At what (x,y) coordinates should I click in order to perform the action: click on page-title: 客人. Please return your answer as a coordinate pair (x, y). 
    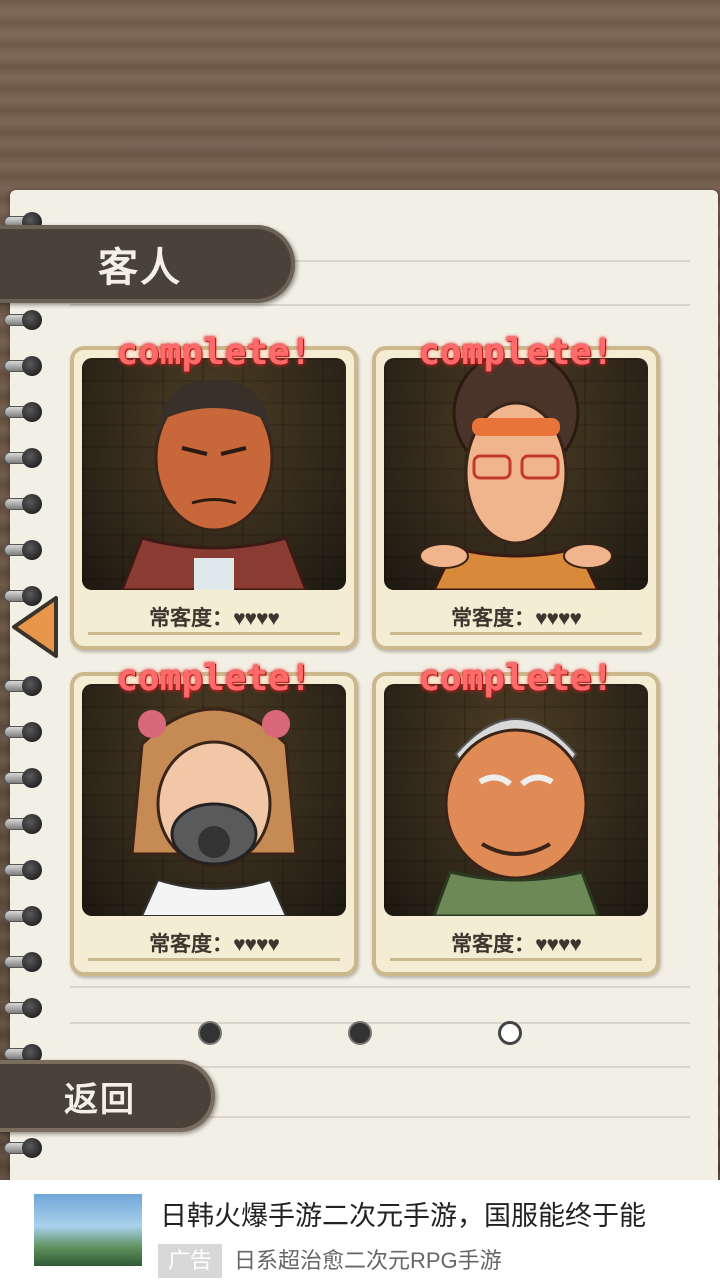
    Looking at the image, I should click on (140, 268).